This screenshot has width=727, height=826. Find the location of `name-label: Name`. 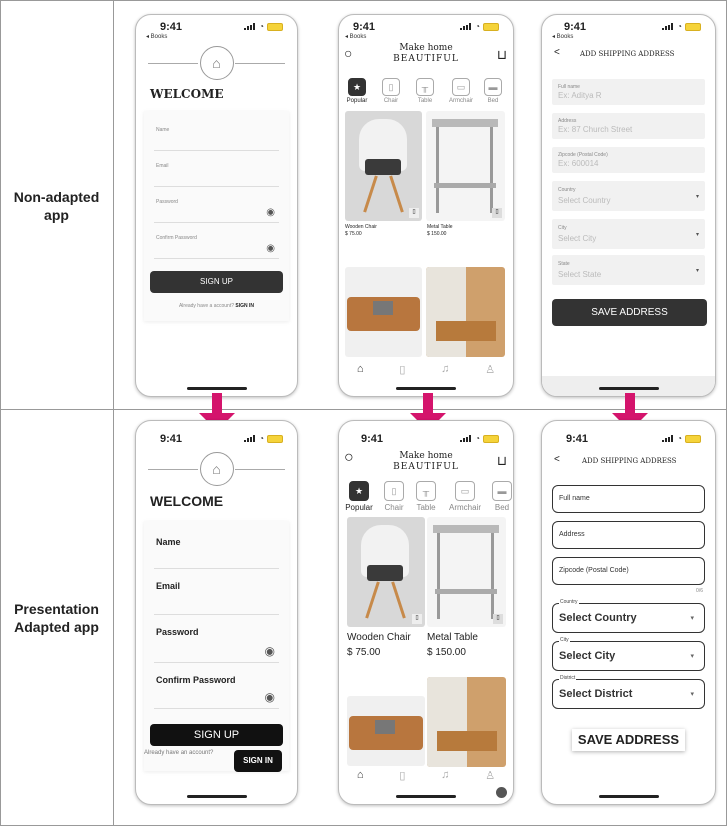

name-label: Name is located at coordinates (168, 542).